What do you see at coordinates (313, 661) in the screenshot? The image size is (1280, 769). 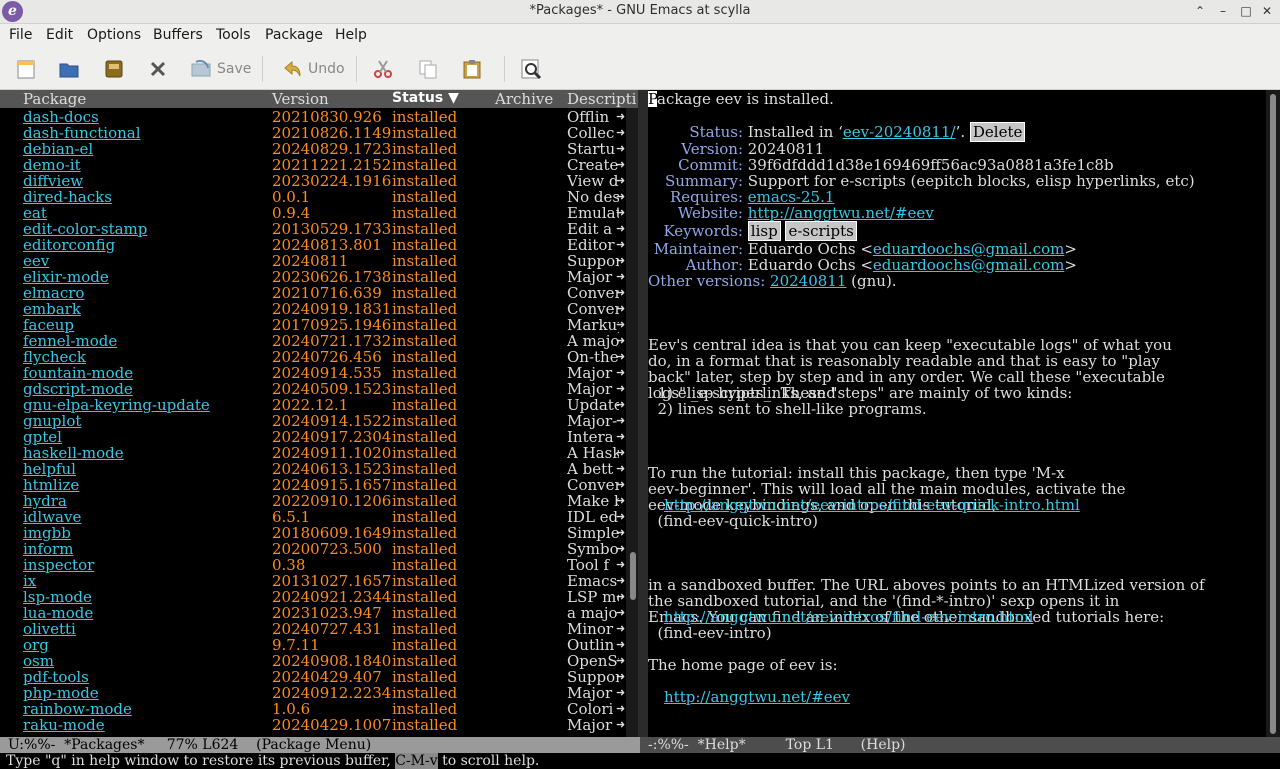 I see `table-row: osm 20240908.1840 installed OpenSt ➜` at bounding box center [313, 661].